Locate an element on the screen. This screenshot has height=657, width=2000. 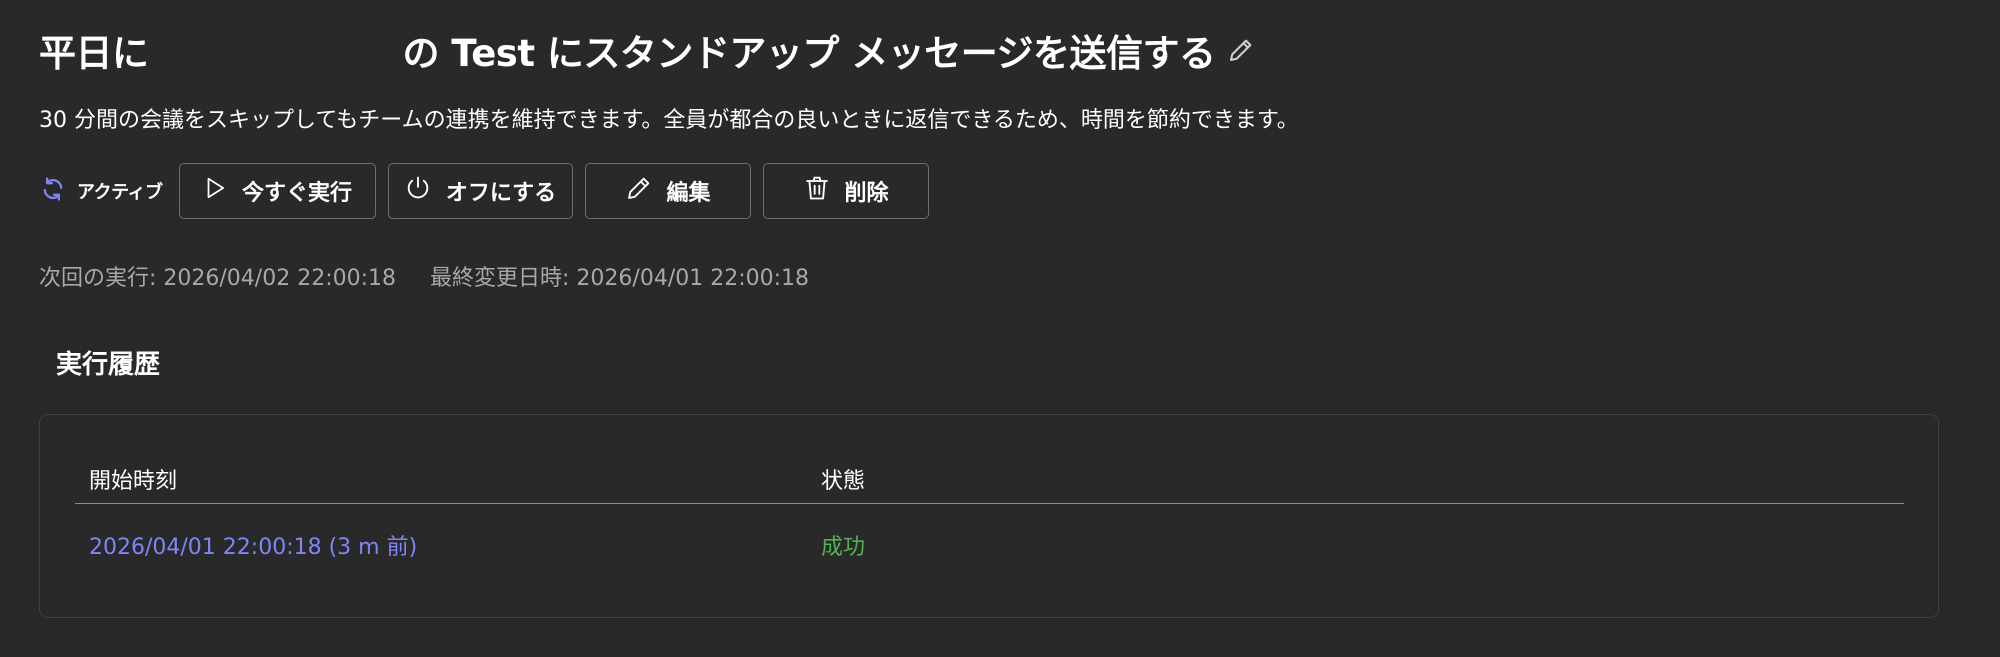
delete-label: 削除 is located at coordinates (866, 193).